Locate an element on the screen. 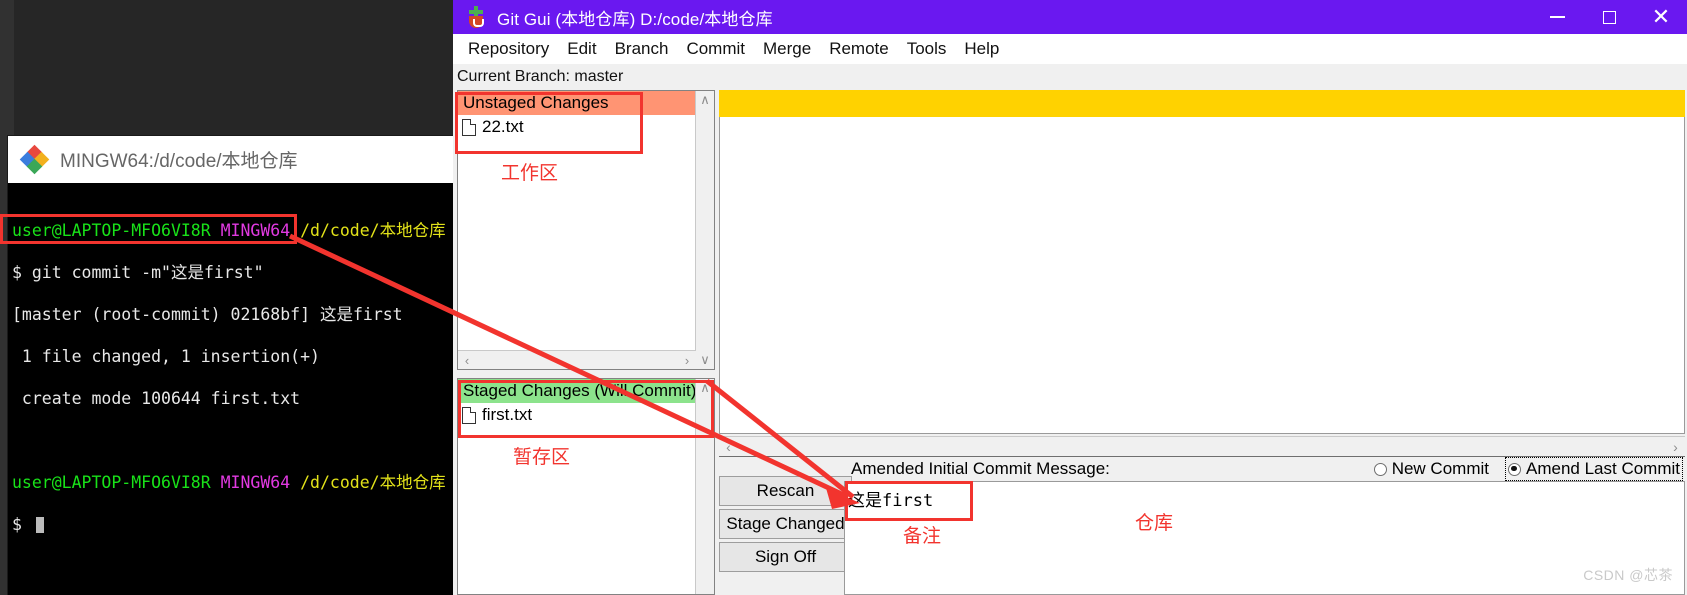 The image size is (1687, 595). terminal-command-line: $ git commit -m"这是first" is located at coordinates (233, 272).